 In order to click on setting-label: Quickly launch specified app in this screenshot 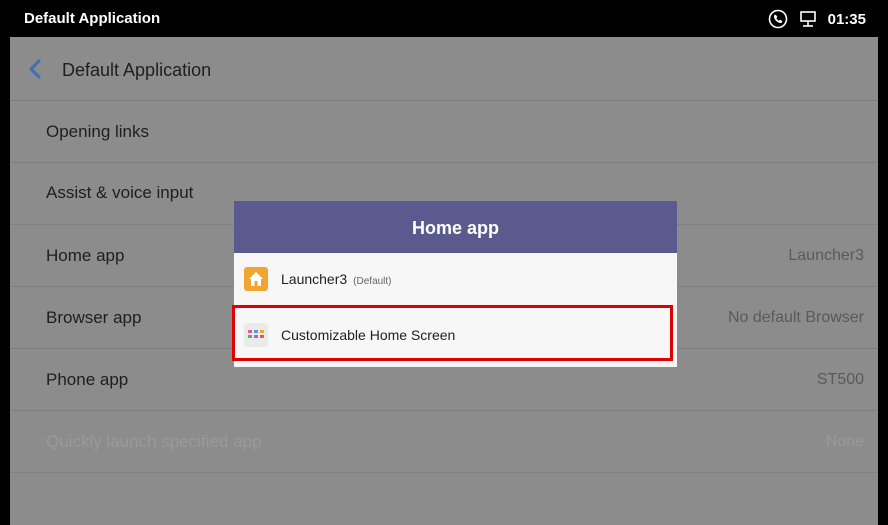, I will do `click(154, 441)`.